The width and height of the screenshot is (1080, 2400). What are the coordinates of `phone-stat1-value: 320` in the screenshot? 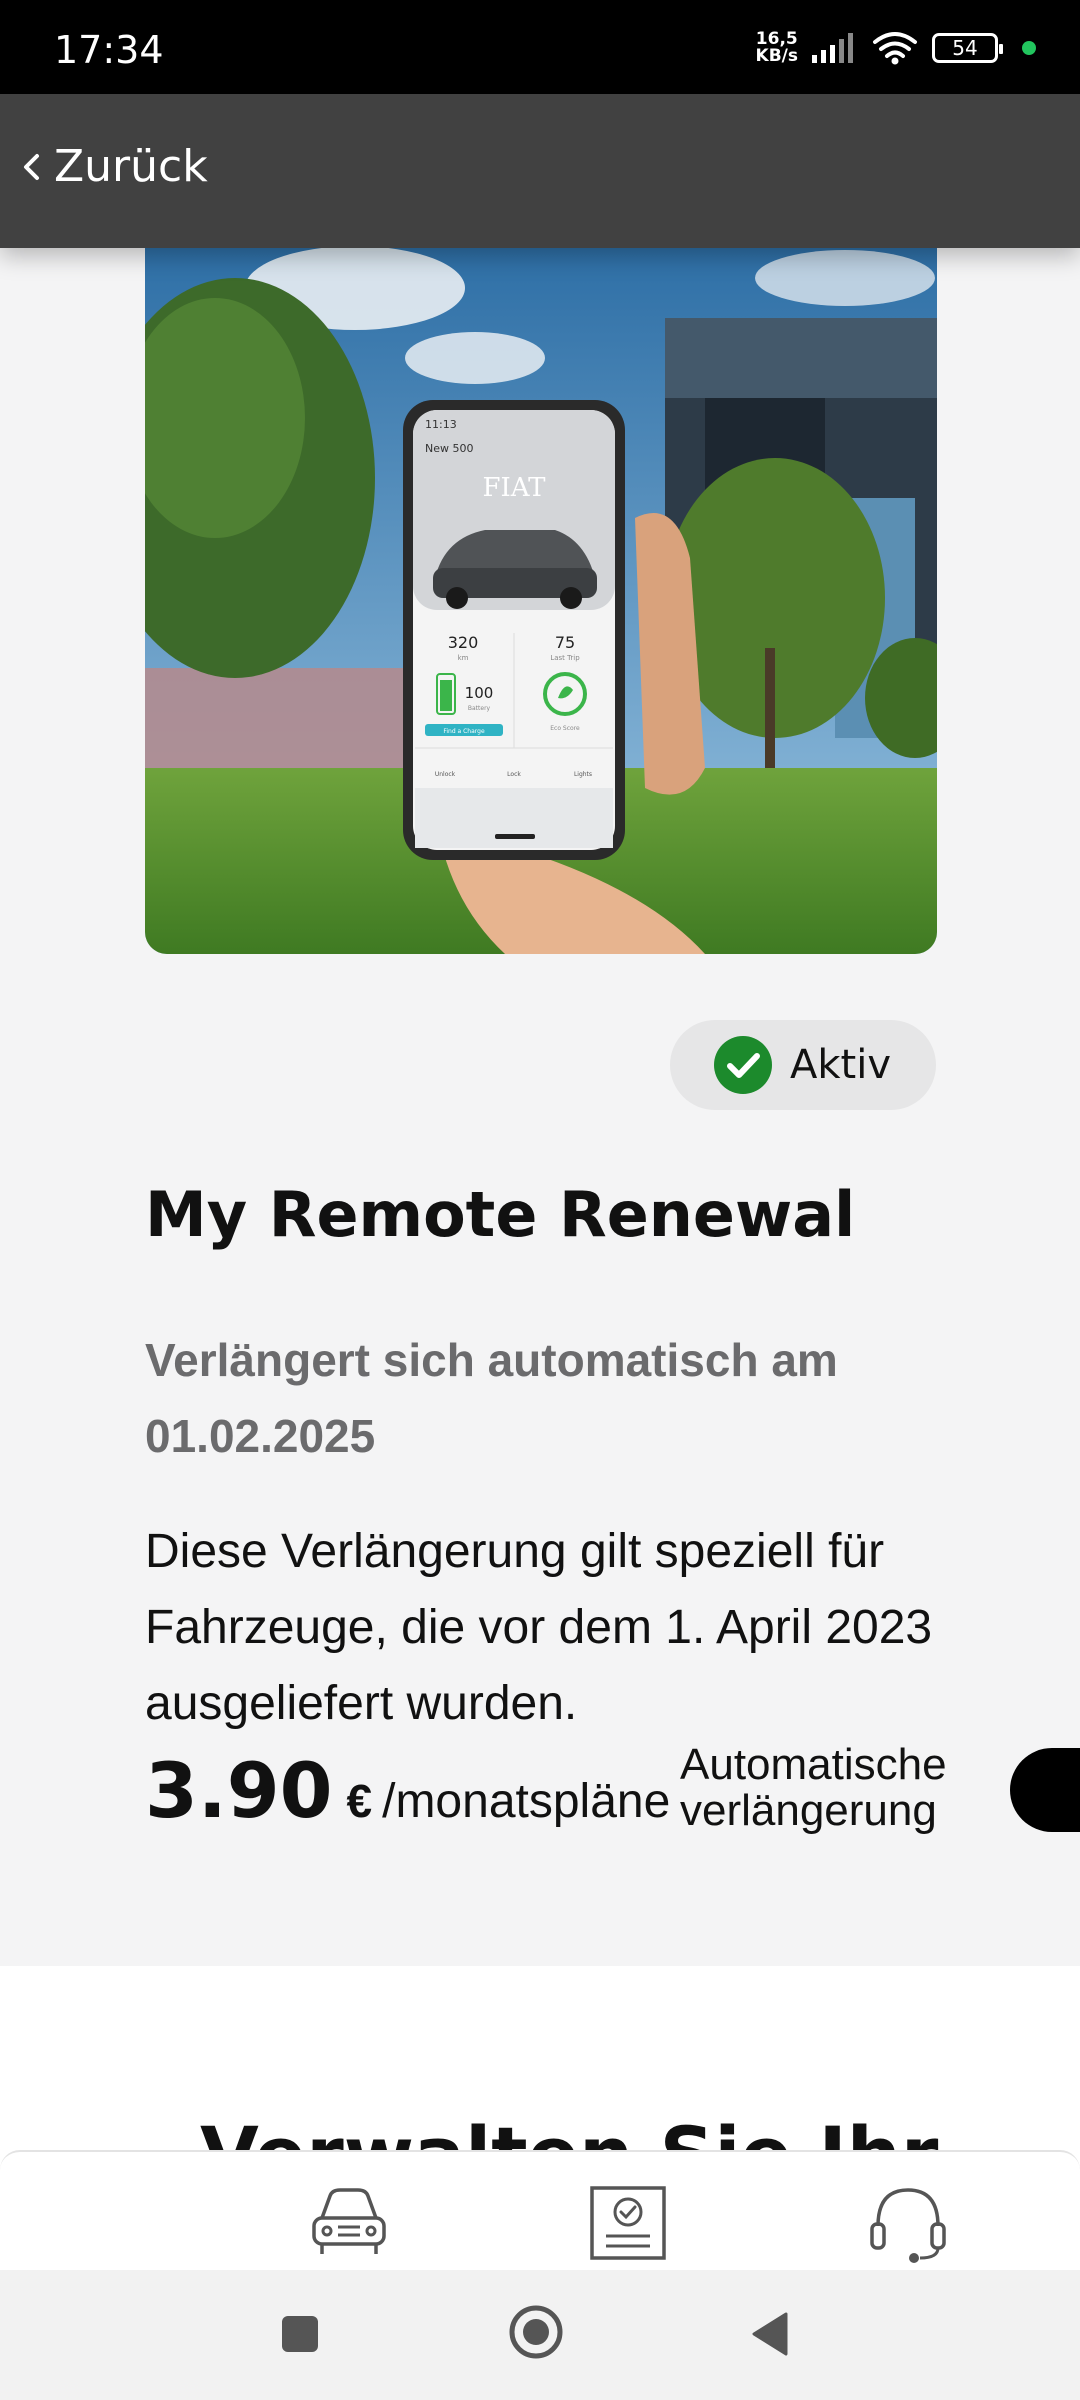 It's located at (463, 642).